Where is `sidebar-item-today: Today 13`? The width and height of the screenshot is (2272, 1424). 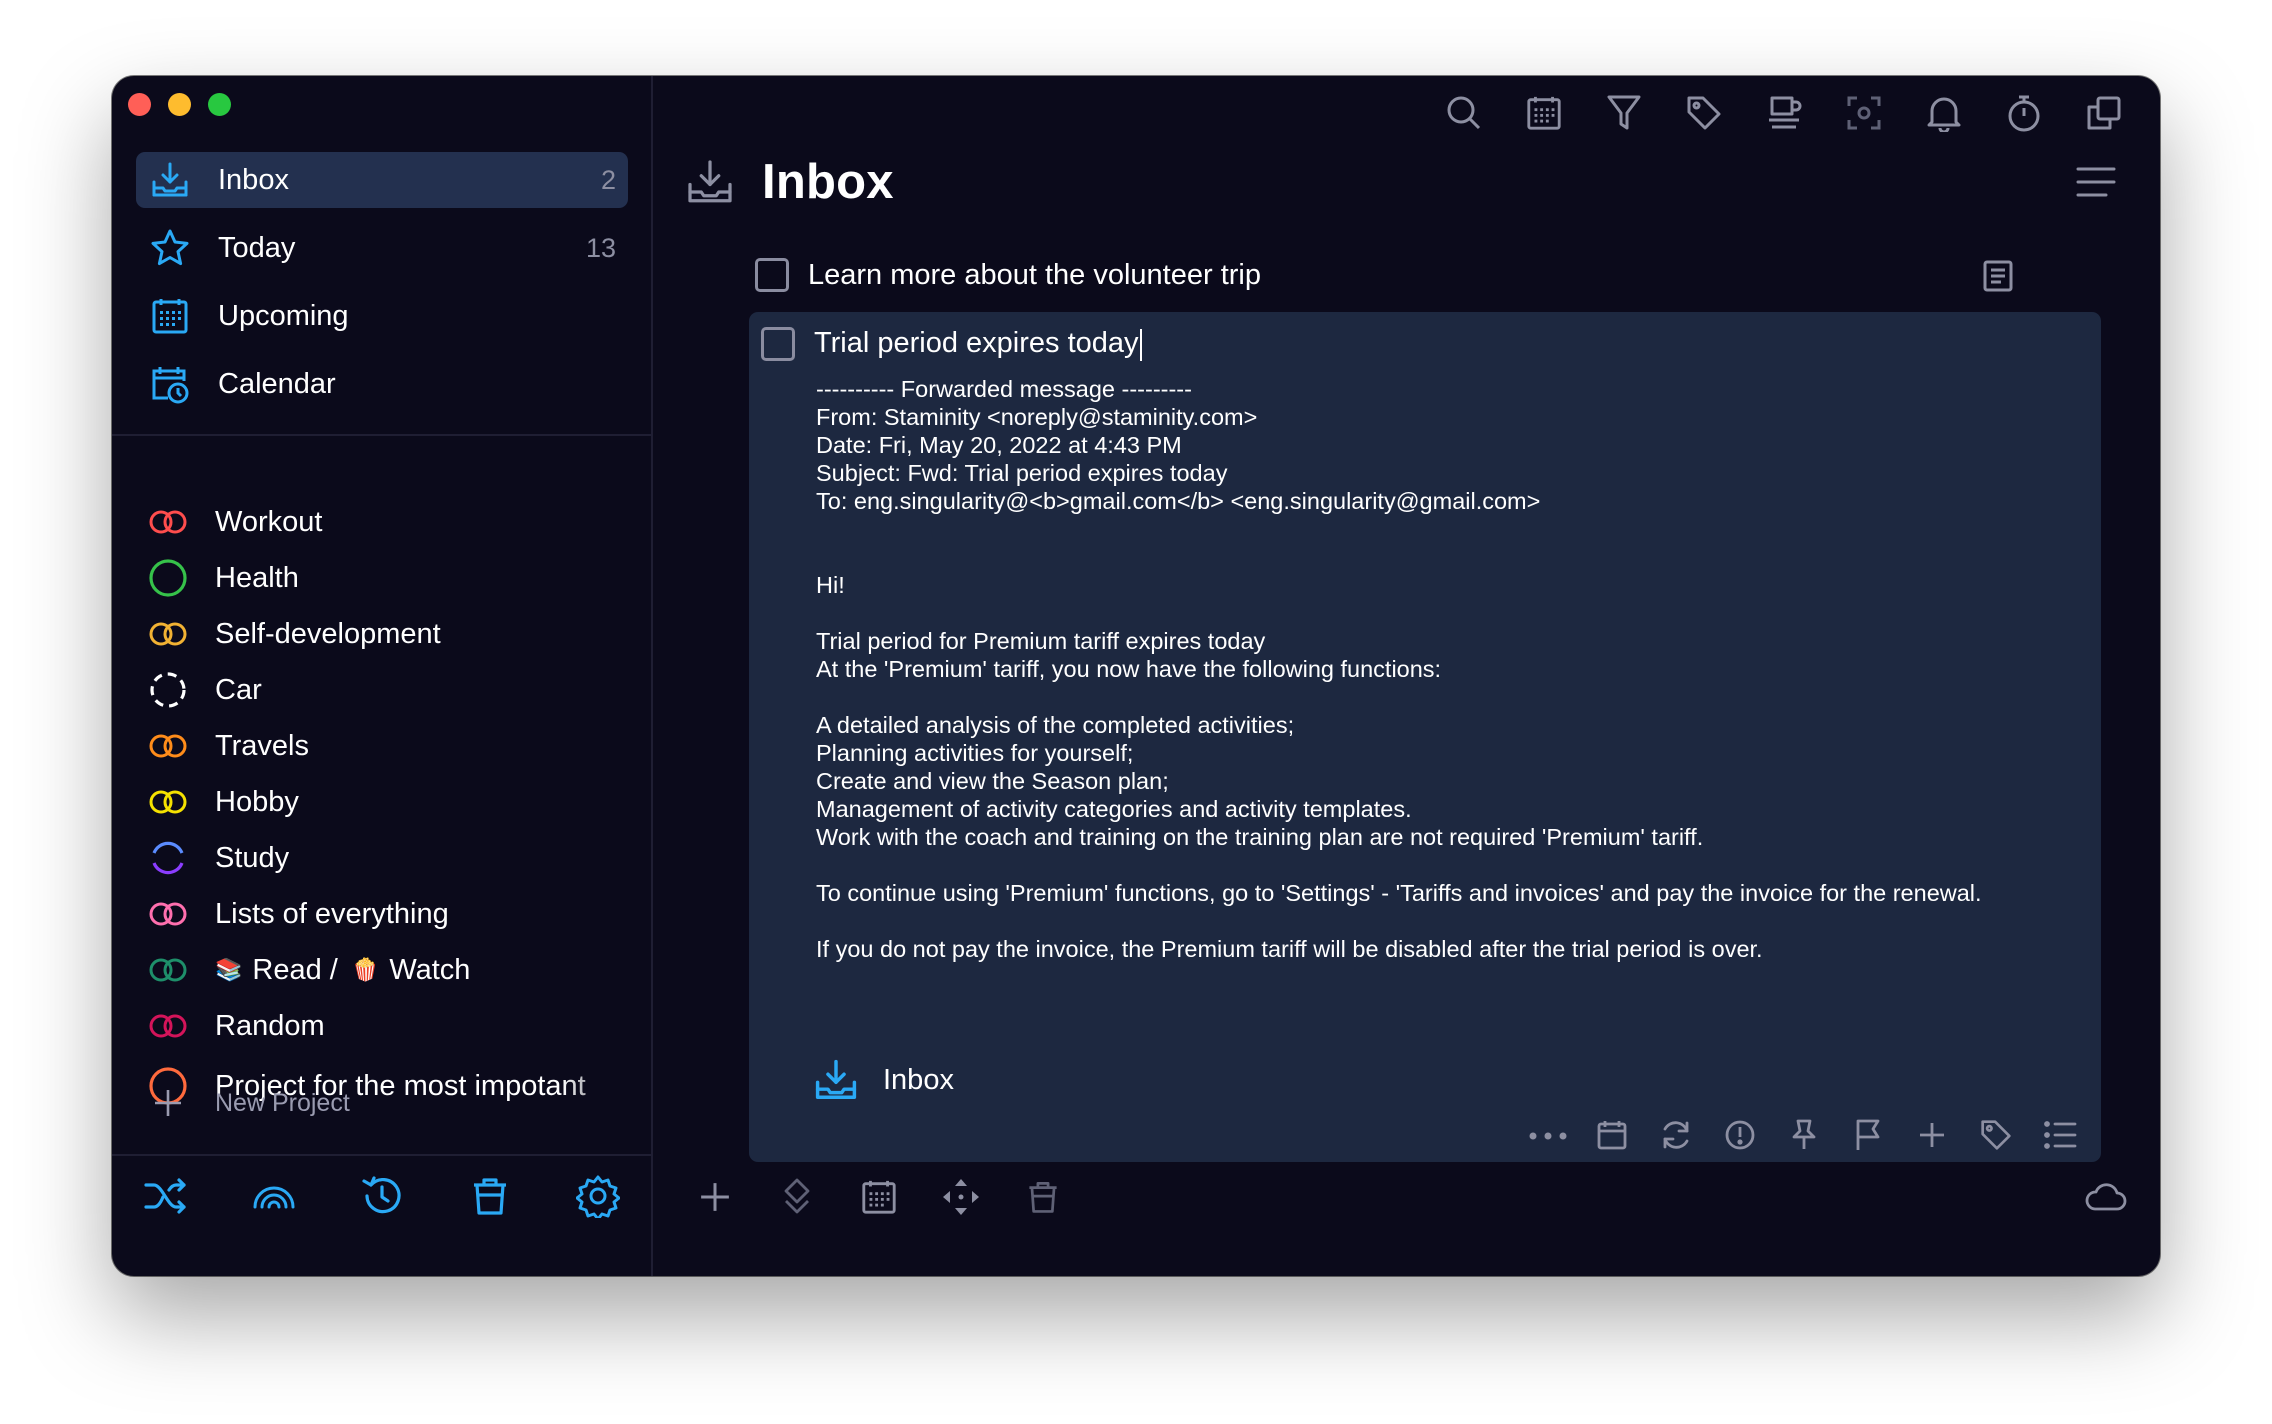 sidebar-item-today: Today 13 is located at coordinates (382, 248).